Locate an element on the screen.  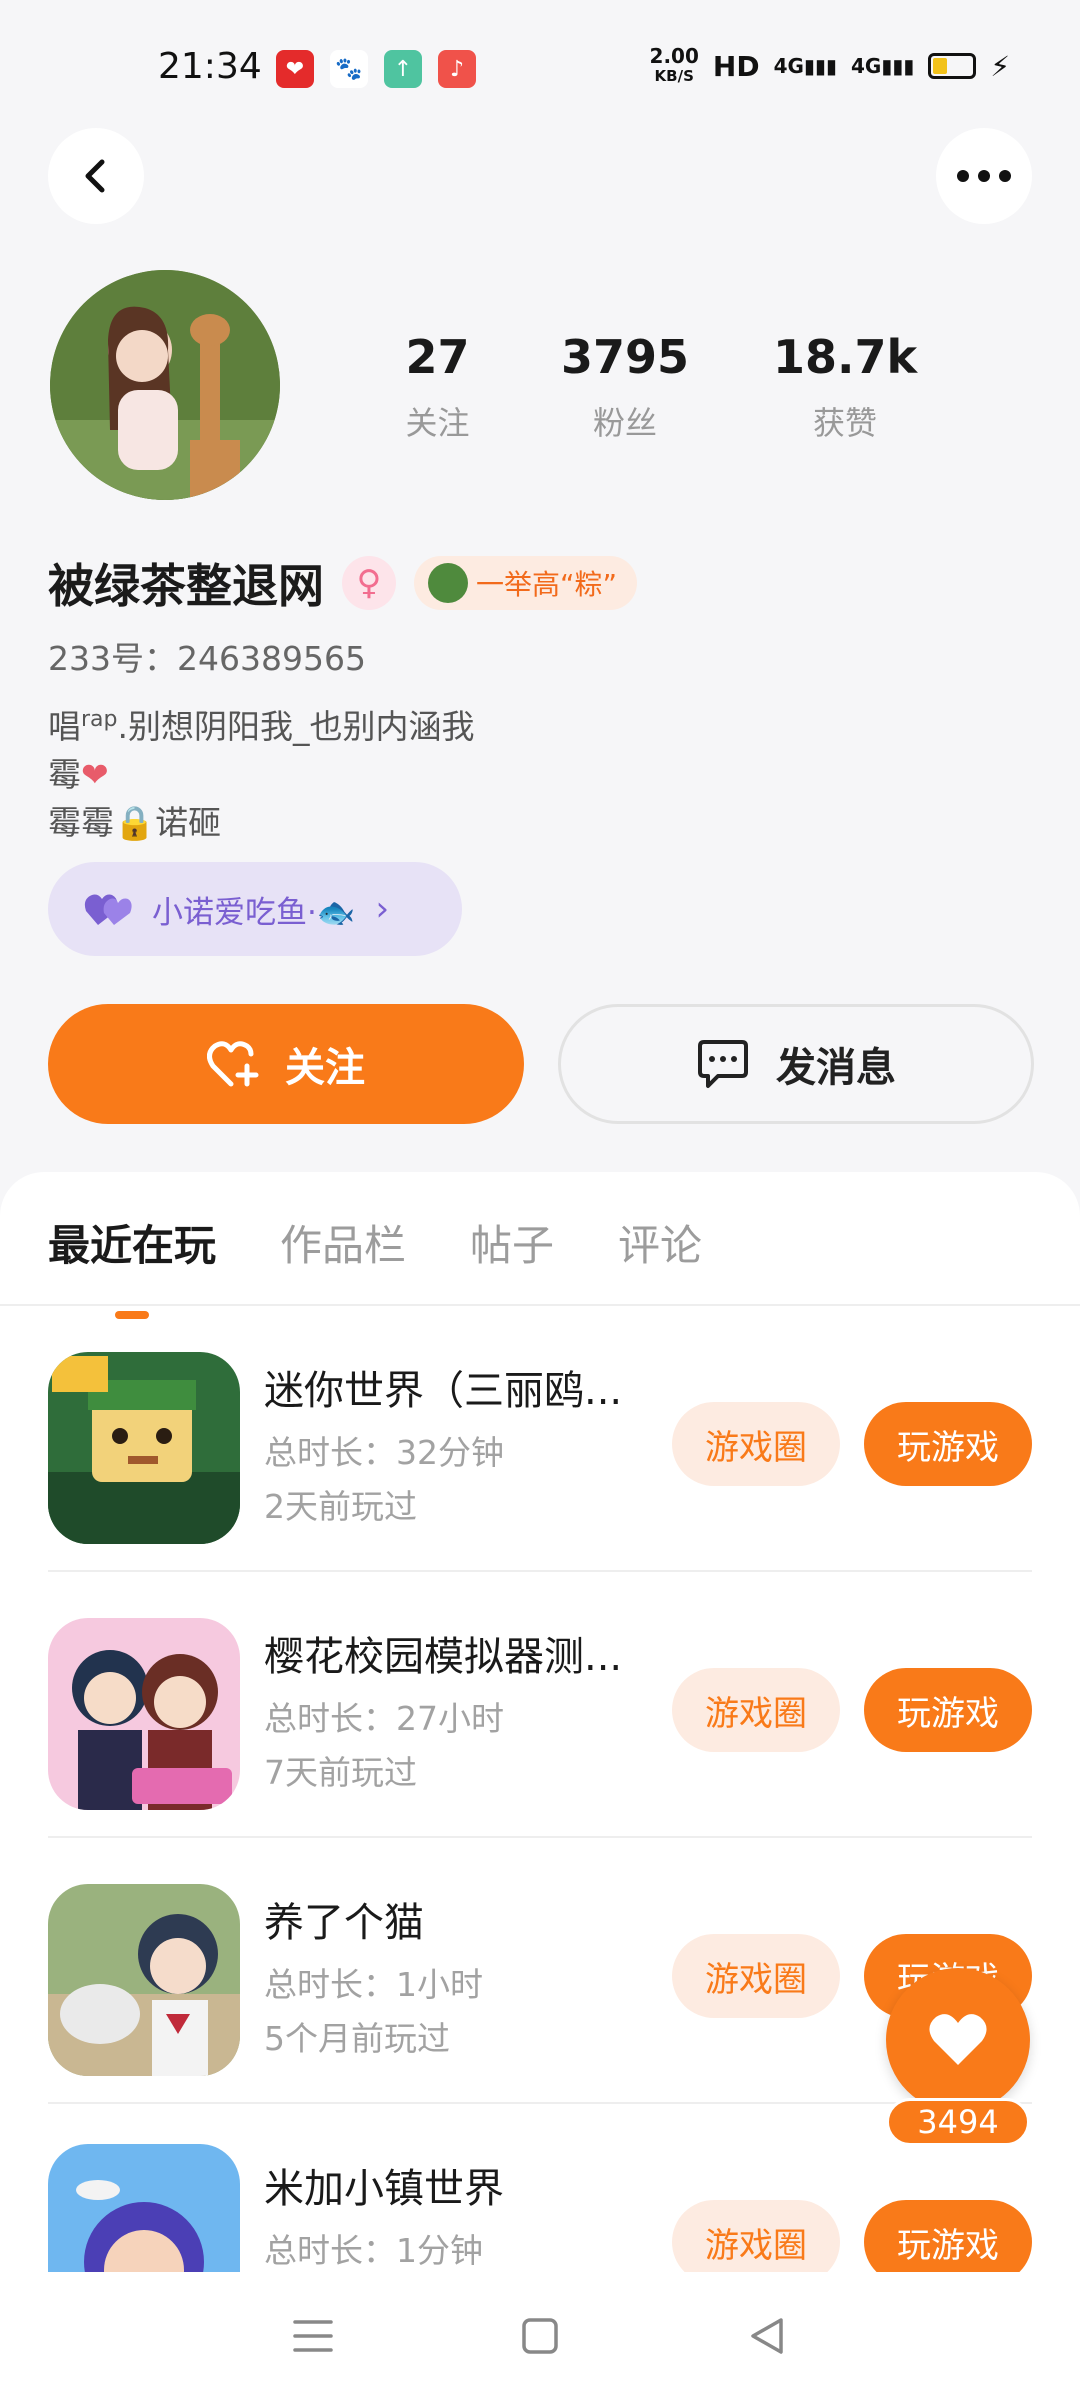
back-button is located at coordinates (96, 176).